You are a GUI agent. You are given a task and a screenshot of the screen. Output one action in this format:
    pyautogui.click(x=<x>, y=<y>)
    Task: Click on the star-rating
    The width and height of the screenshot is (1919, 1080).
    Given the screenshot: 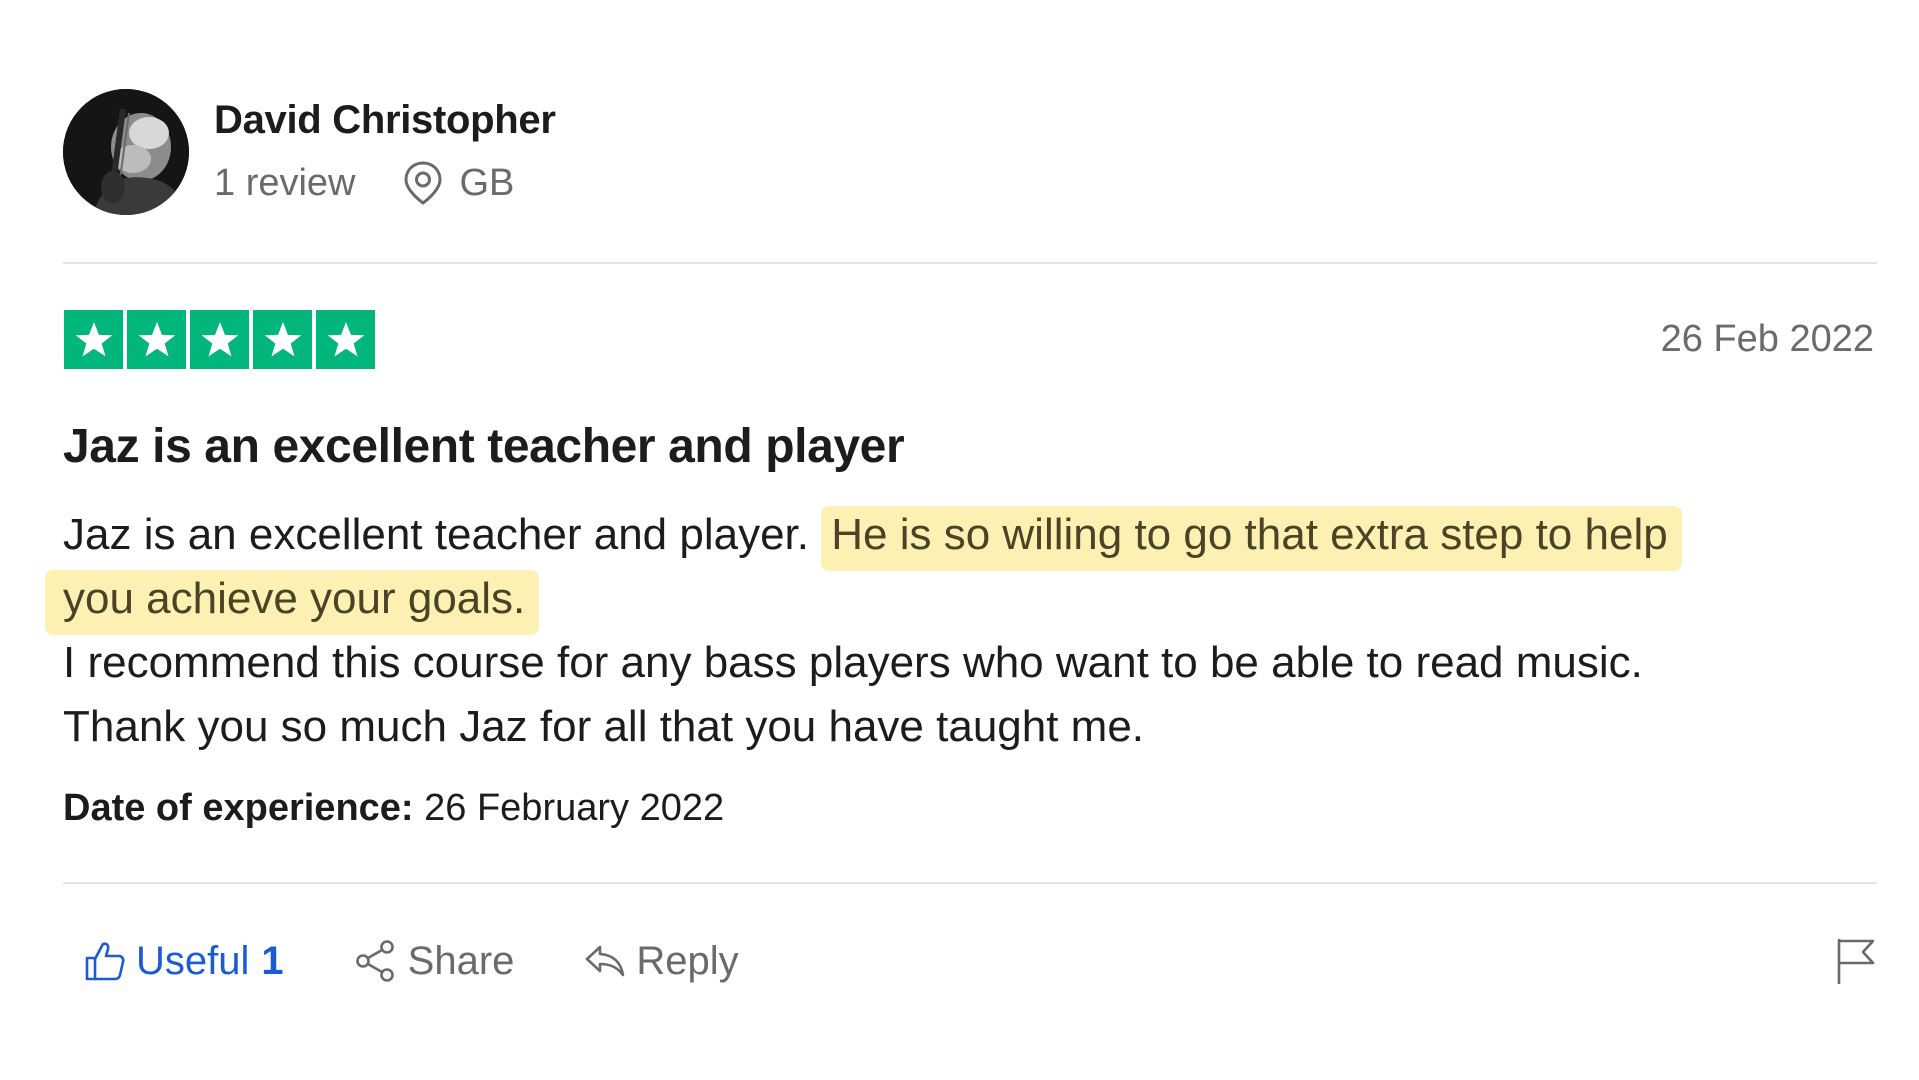 What is the action you would take?
    pyautogui.click(x=219, y=339)
    